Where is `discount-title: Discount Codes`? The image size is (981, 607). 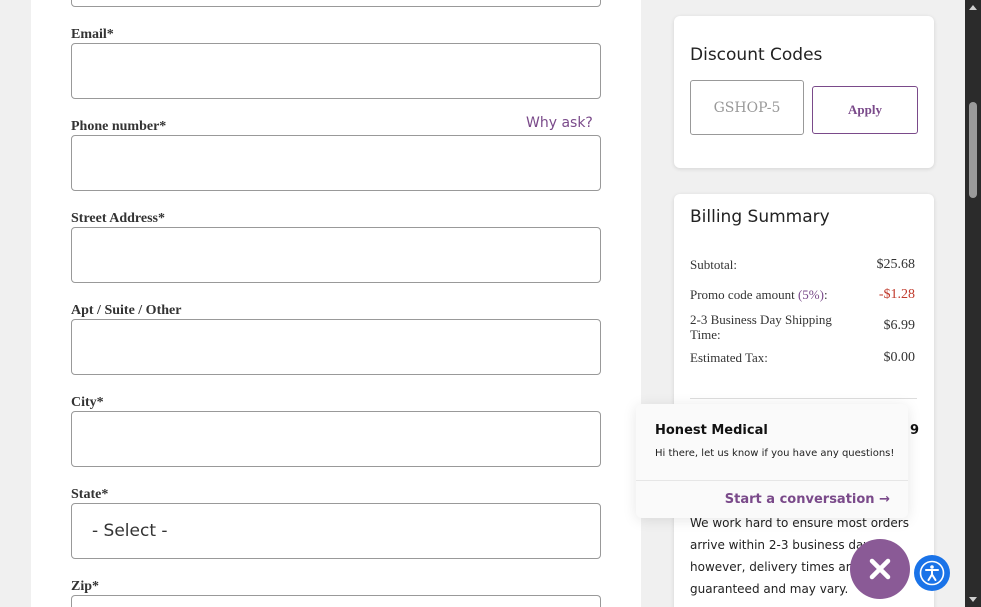 discount-title: Discount Codes is located at coordinates (756, 55).